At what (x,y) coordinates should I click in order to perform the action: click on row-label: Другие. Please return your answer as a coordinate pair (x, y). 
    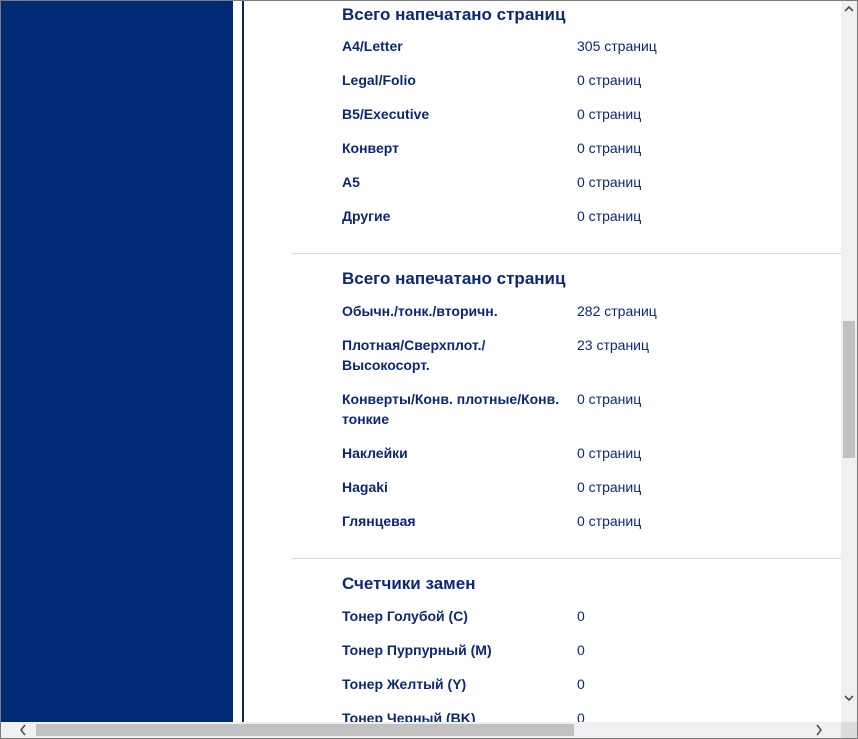
    Looking at the image, I should click on (366, 216).